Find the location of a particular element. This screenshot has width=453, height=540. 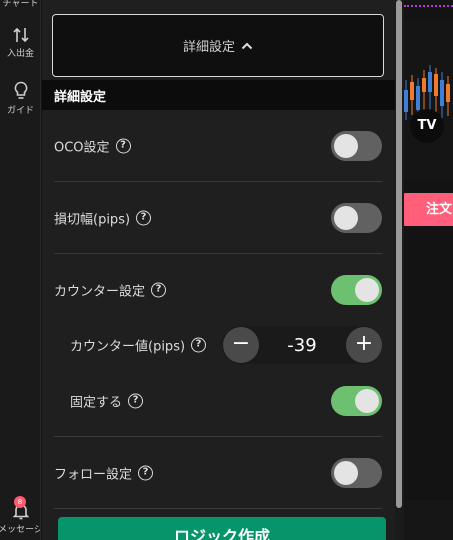

counter-value-input is located at coordinates (302, 345).